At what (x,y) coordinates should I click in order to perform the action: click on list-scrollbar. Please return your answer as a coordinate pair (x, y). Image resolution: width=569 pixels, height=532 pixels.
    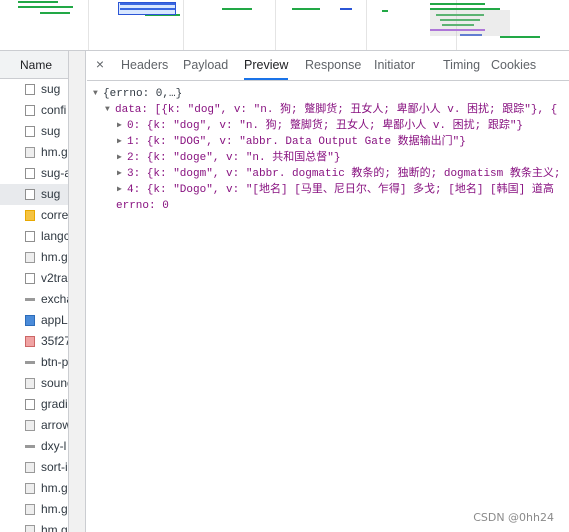
    Looking at the image, I should click on (77, 291).